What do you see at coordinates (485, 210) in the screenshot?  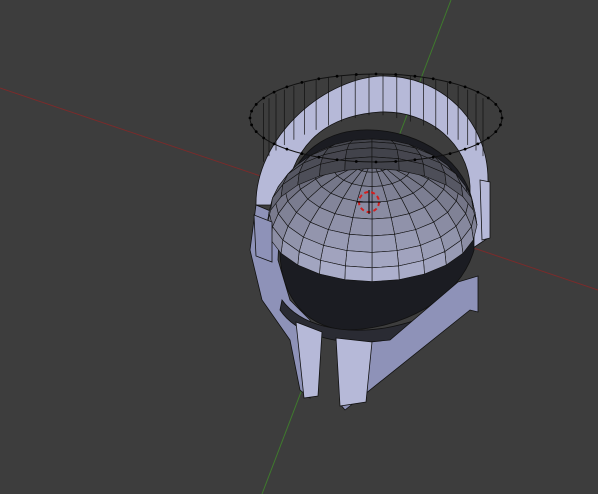 I see `mesh-right-tab` at bounding box center [485, 210].